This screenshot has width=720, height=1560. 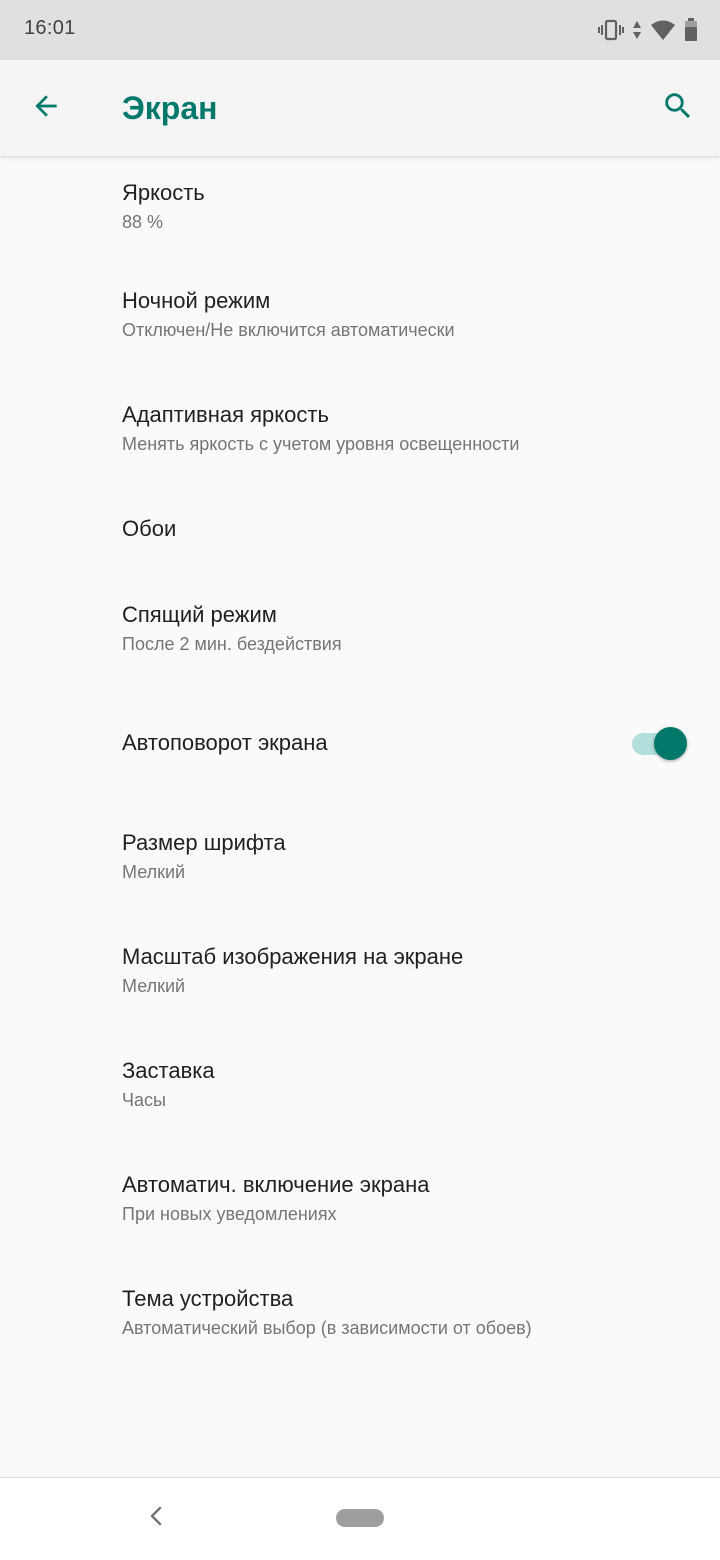 What do you see at coordinates (163, 192) in the screenshot?
I see `setting-title: Яркость` at bounding box center [163, 192].